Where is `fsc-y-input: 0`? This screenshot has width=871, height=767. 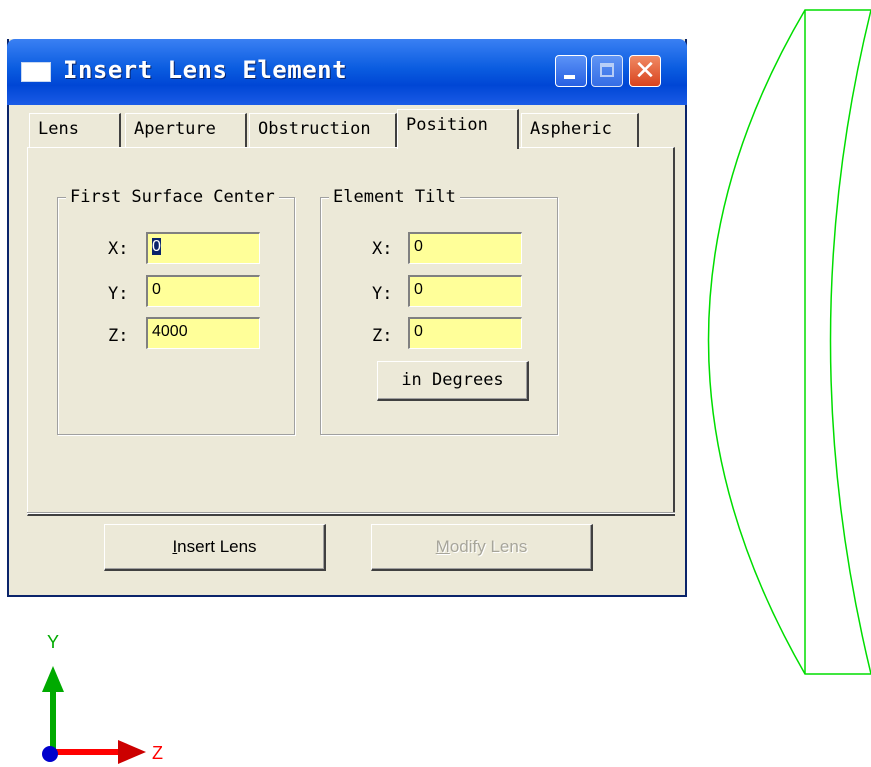 fsc-y-input: 0 is located at coordinates (203, 291).